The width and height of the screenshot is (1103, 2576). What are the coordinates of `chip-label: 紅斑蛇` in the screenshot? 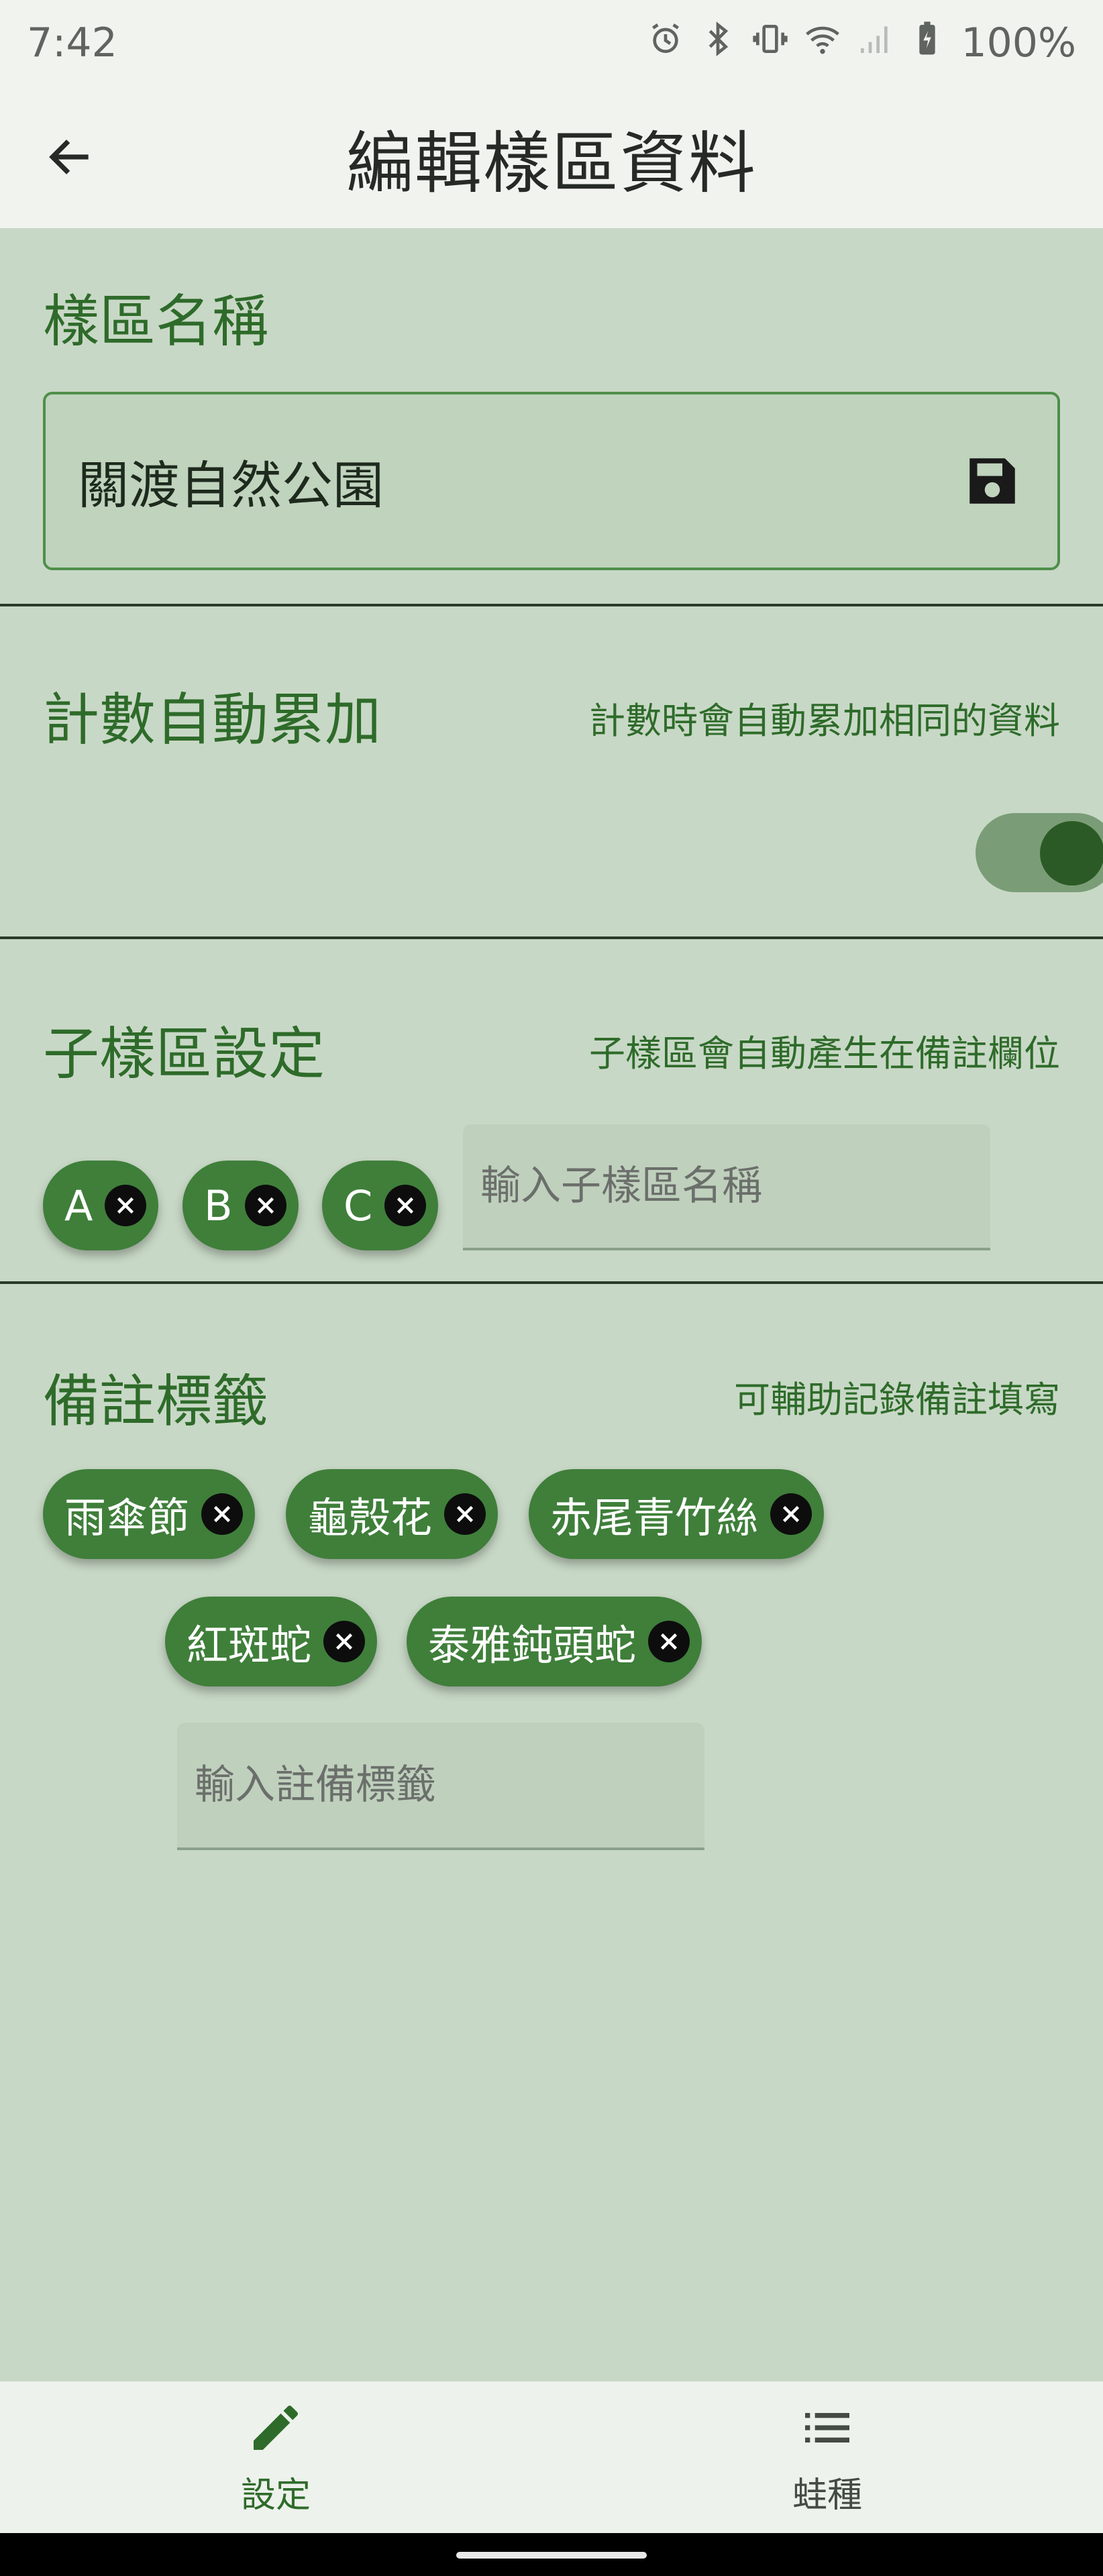 It's located at (250, 1645).